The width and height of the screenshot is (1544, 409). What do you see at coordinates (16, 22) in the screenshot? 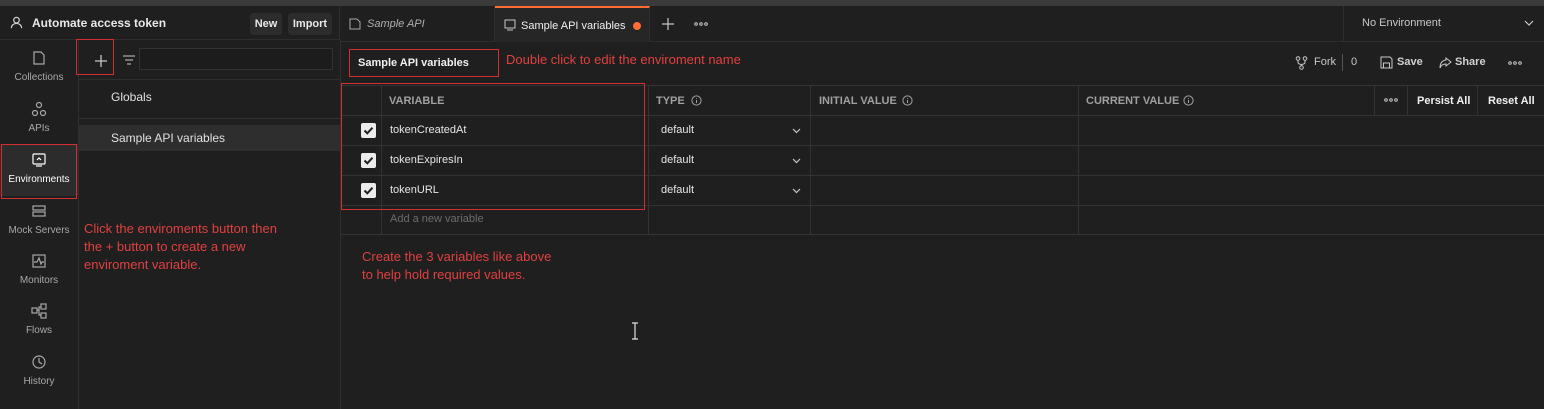
I see `user-icon` at bounding box center [16, 22].